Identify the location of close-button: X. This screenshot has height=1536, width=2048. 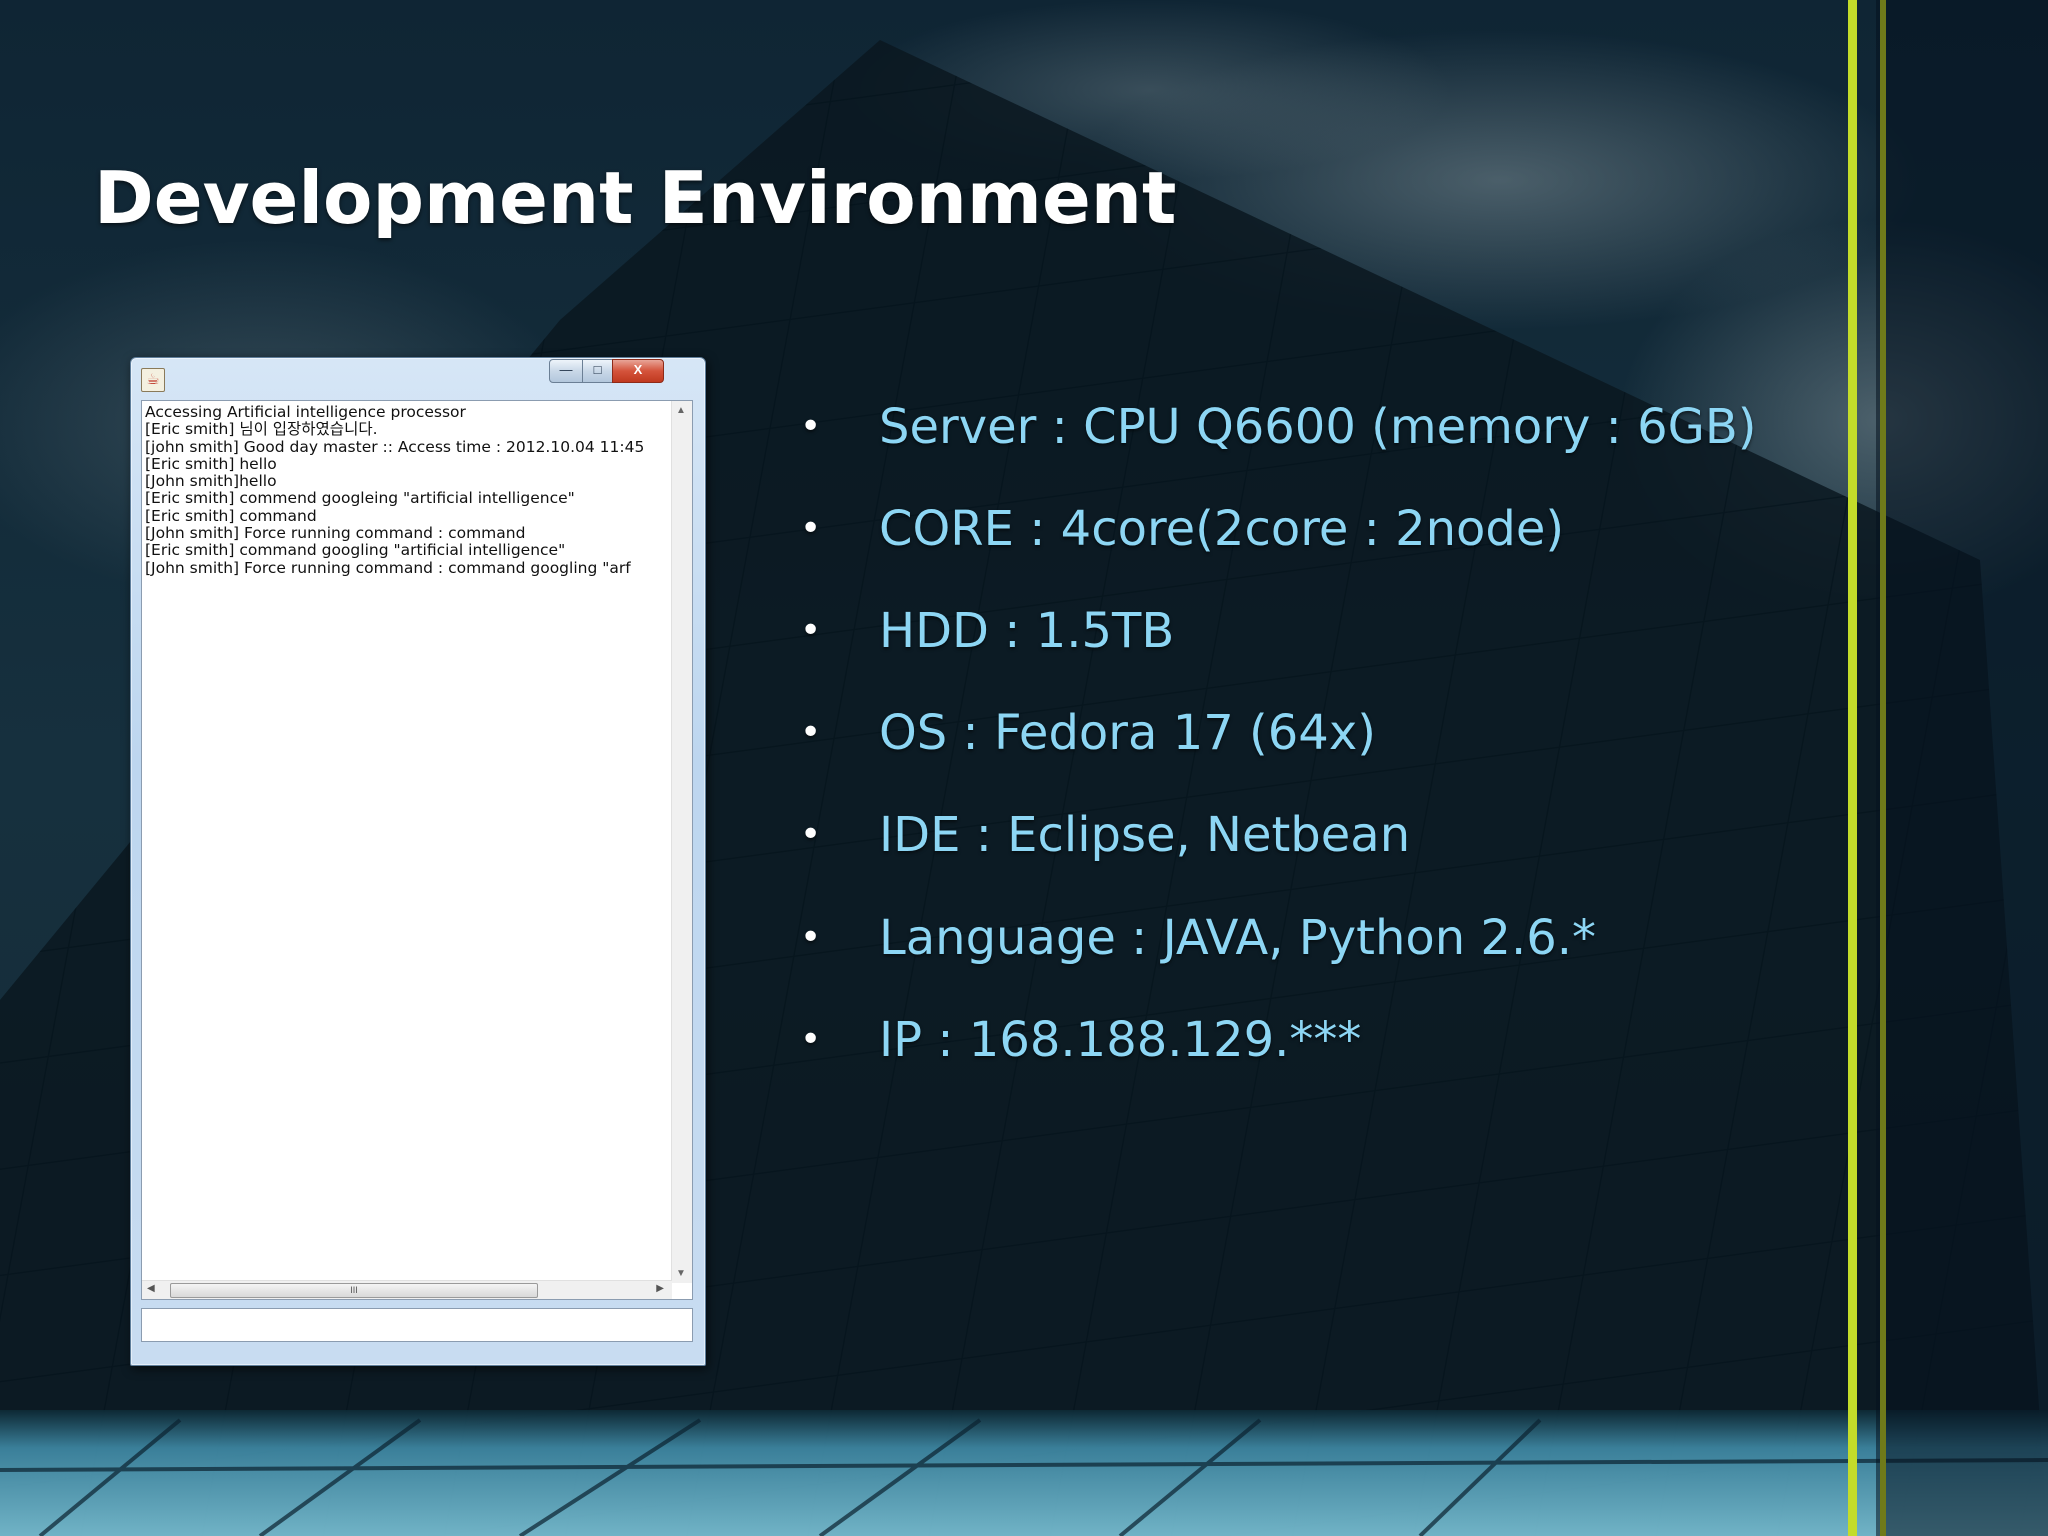
(638, 371).